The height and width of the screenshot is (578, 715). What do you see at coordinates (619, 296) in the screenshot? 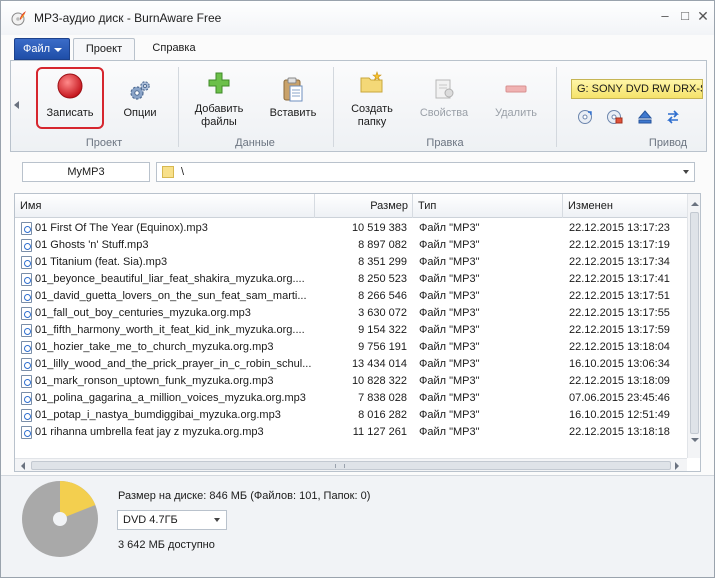
I see `file-modified: 22.12.2015 13:17:51` at bounding box center [619, 296].